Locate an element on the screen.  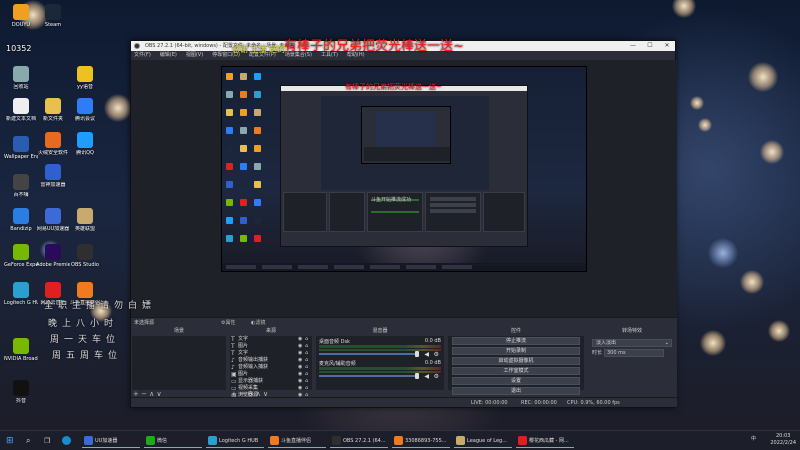
desktop-icon: 百不嗨 is located at coordinates (21, 186).